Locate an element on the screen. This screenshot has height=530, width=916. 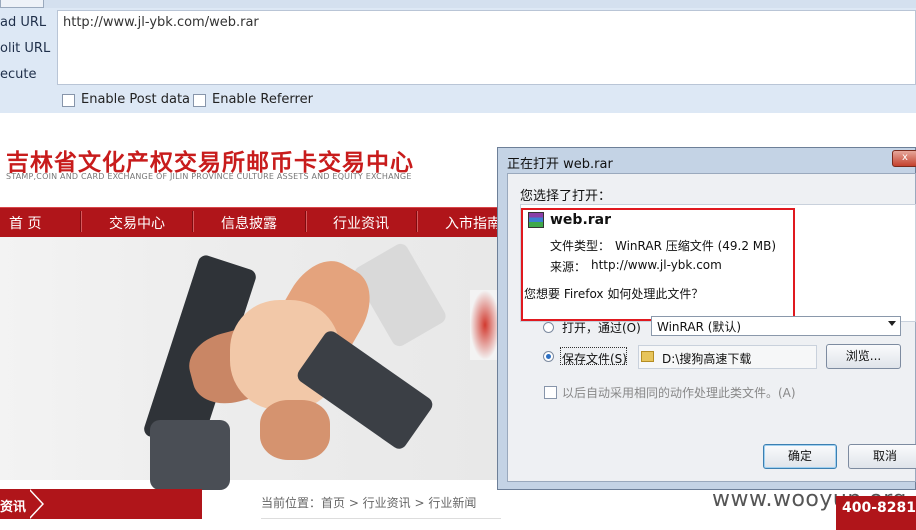
nav-item-trading: 交易中心 is located at coordinates (137, 223).